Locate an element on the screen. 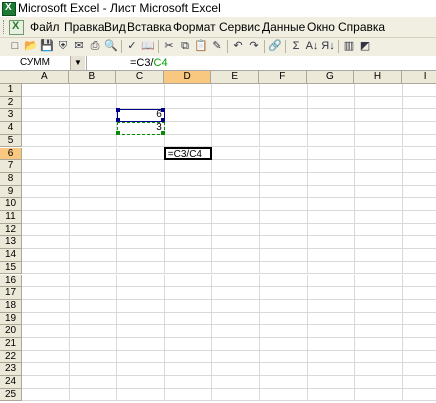 Image resolution: width=436 pixels, height=403 pixels. cell-H4 is located at coordinates (379, 128).